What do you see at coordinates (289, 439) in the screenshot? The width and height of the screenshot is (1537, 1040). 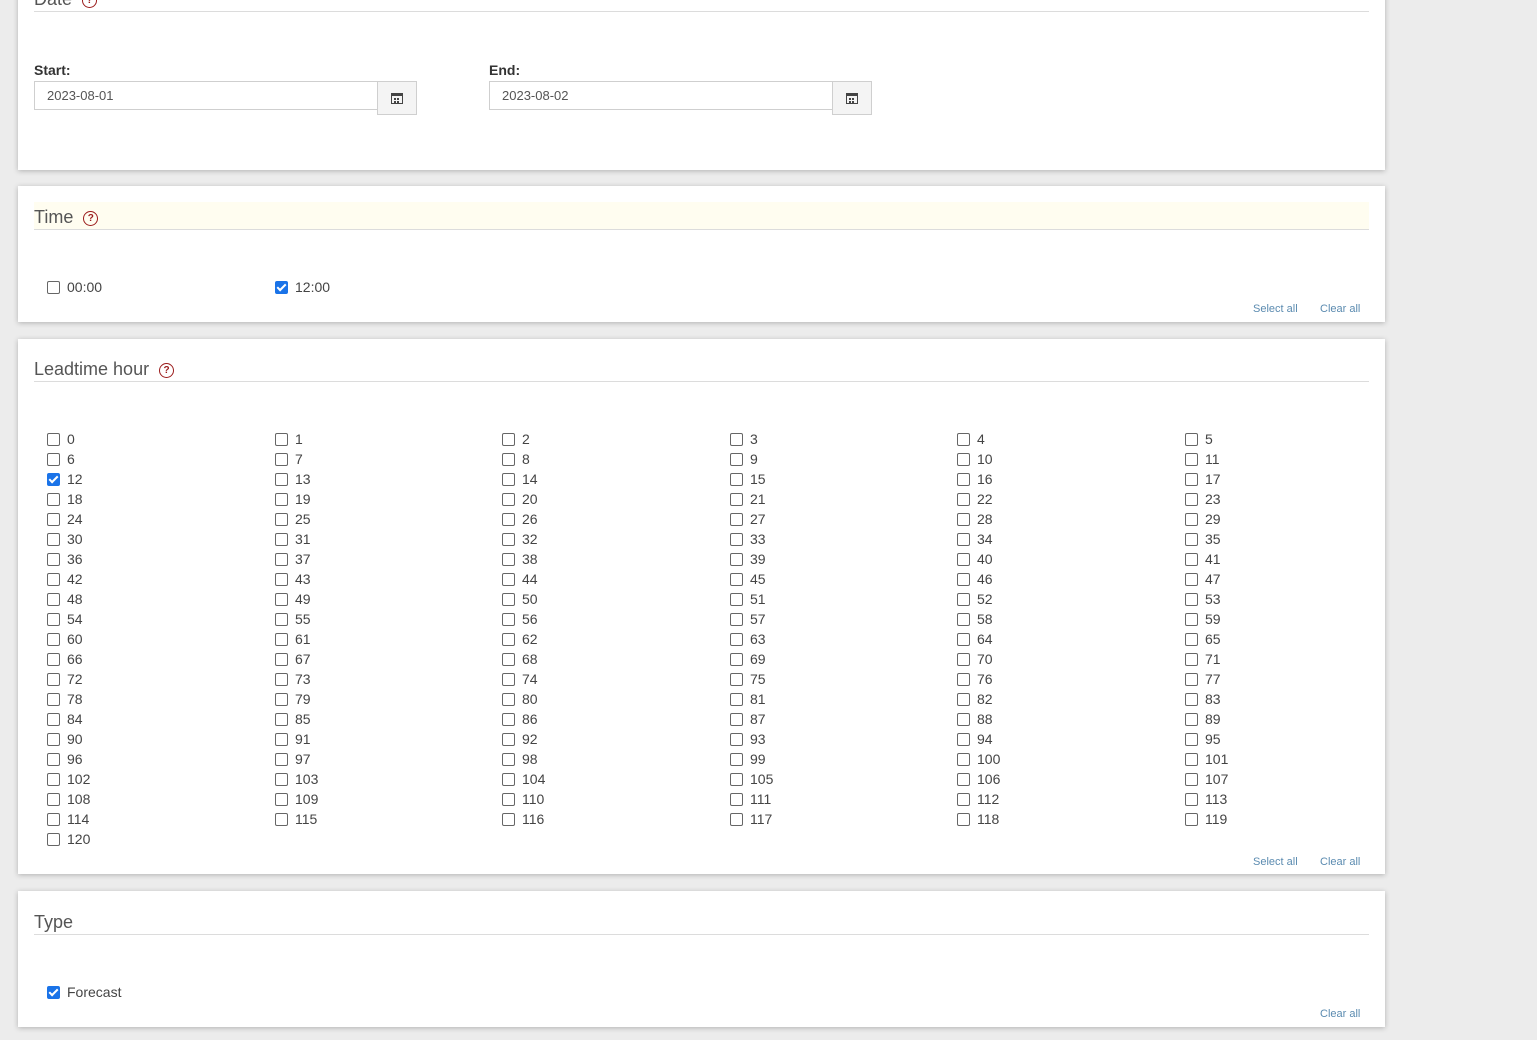 I see `leadtime-option-1: 1` at bounding box center [289, 439].